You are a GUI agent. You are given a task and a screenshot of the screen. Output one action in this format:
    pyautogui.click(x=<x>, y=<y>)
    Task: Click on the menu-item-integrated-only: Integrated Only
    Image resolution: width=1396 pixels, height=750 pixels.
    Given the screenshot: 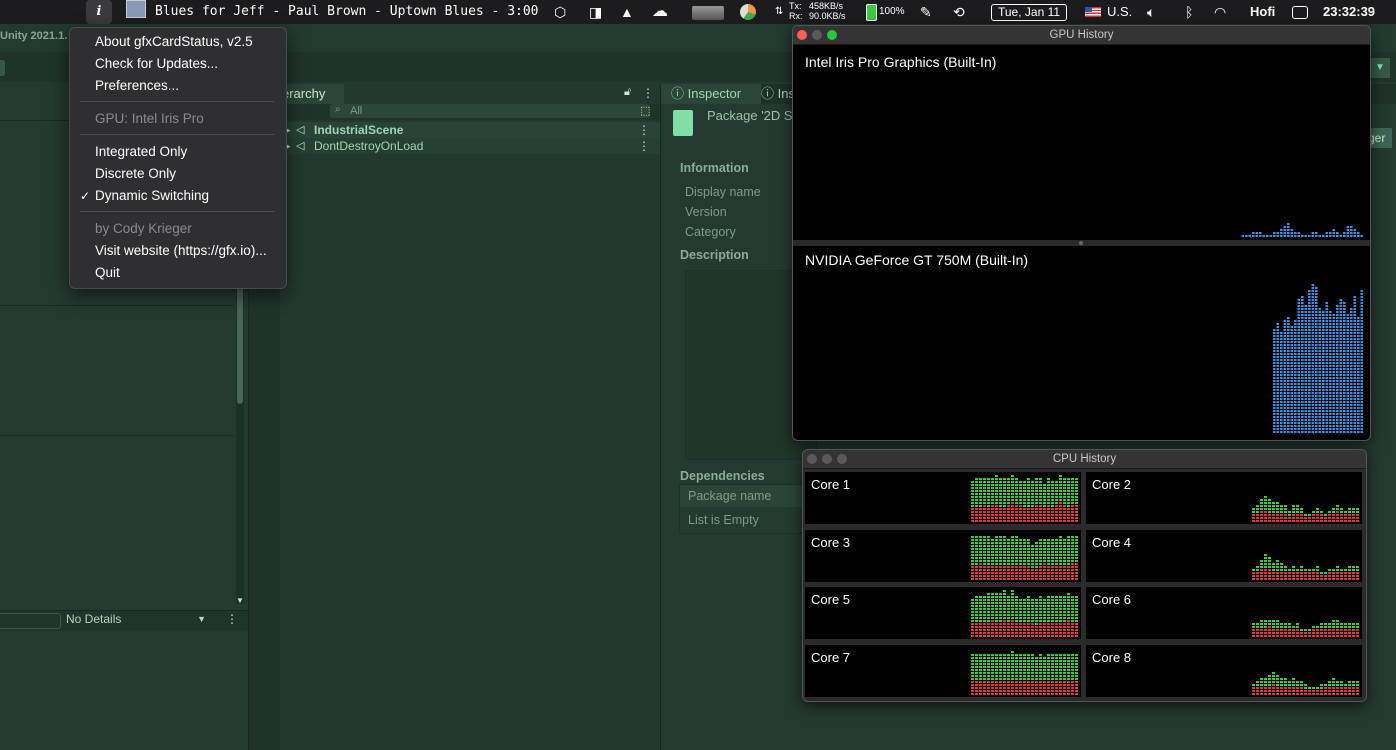 What is the action you would take?
    pyautogui.click(x=141, y=152)
    